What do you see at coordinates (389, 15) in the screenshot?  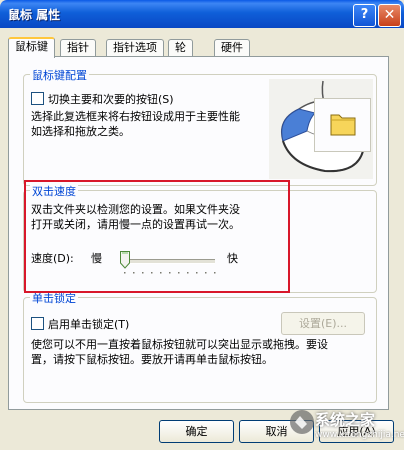 I see `close-button: ✕` at bounding box center [389, 15].